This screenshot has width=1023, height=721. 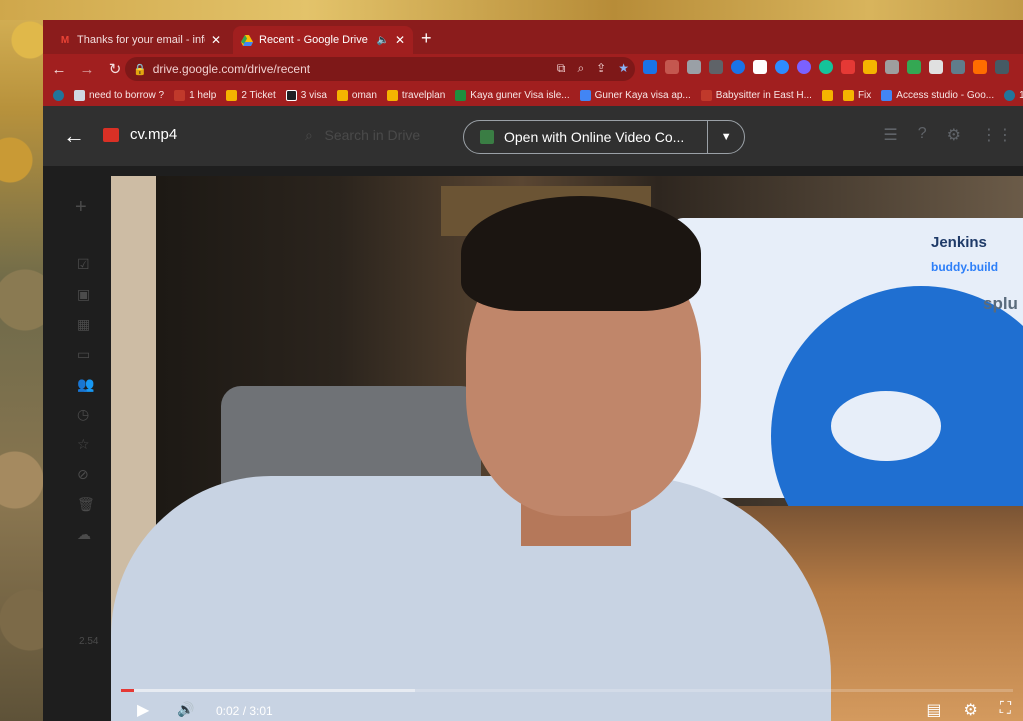 I want to click on monitor-label-jenkins: Jenkins, so click(x=959, y=242).